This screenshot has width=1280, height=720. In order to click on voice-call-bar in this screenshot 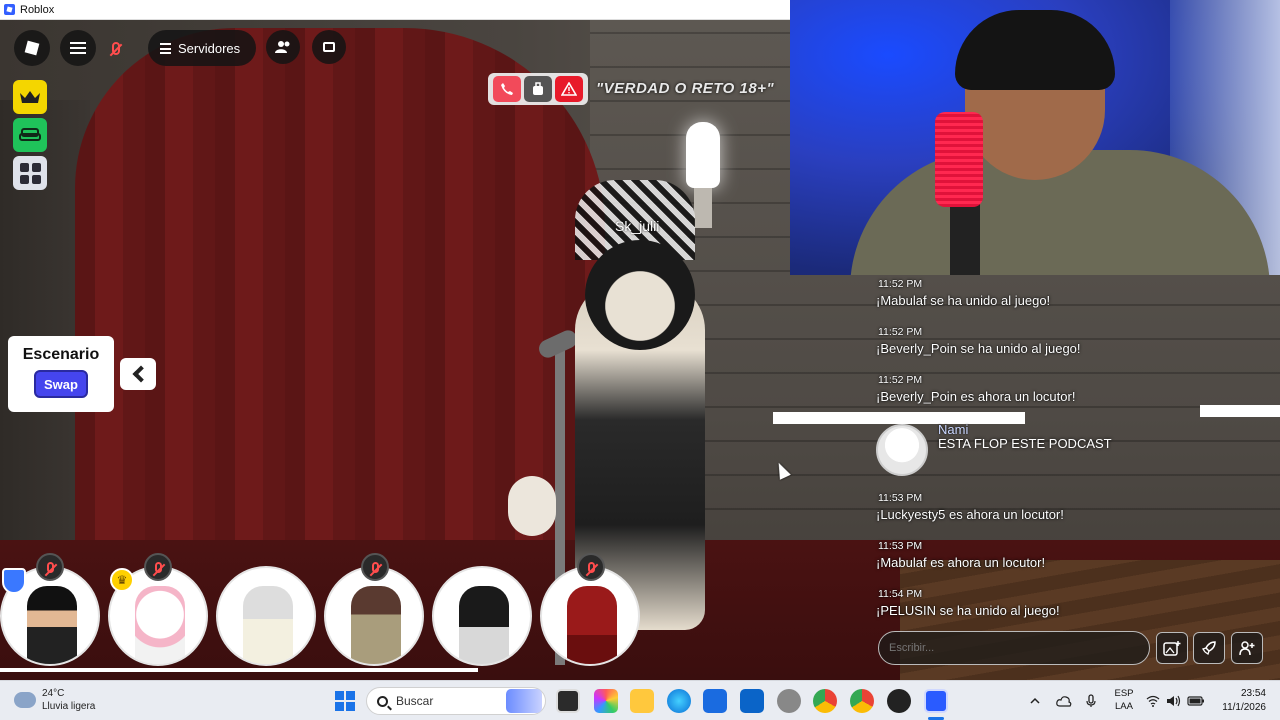, I will do `click(538, 89)`.